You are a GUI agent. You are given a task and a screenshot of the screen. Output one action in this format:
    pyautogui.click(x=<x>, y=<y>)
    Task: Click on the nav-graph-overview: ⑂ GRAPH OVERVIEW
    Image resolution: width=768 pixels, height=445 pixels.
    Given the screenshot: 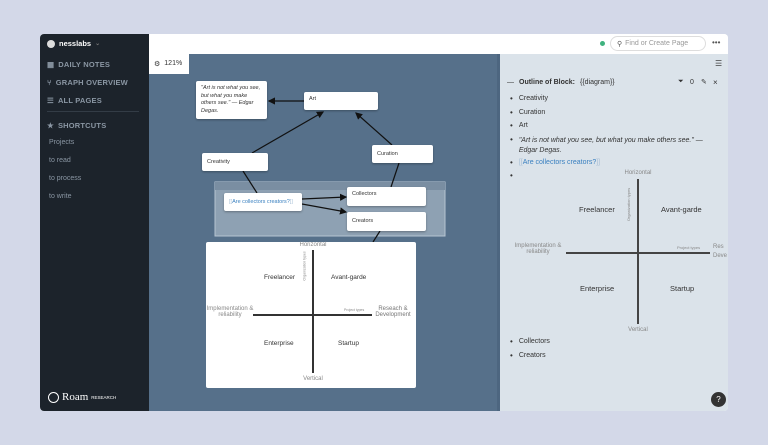 What is the action you would take?
    pyautogui.click(x=87, y=82)
    